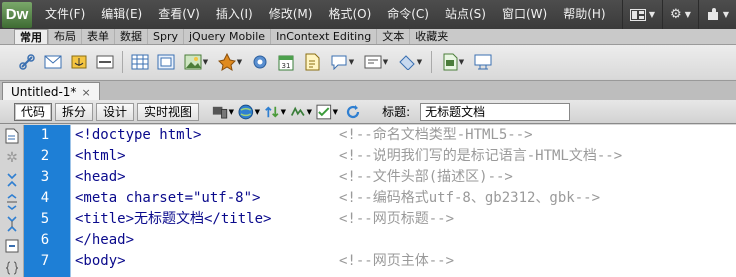  Describe the element at coordinates (641, 14) in the screenshot. I see `layout-button: ▼` at that location.